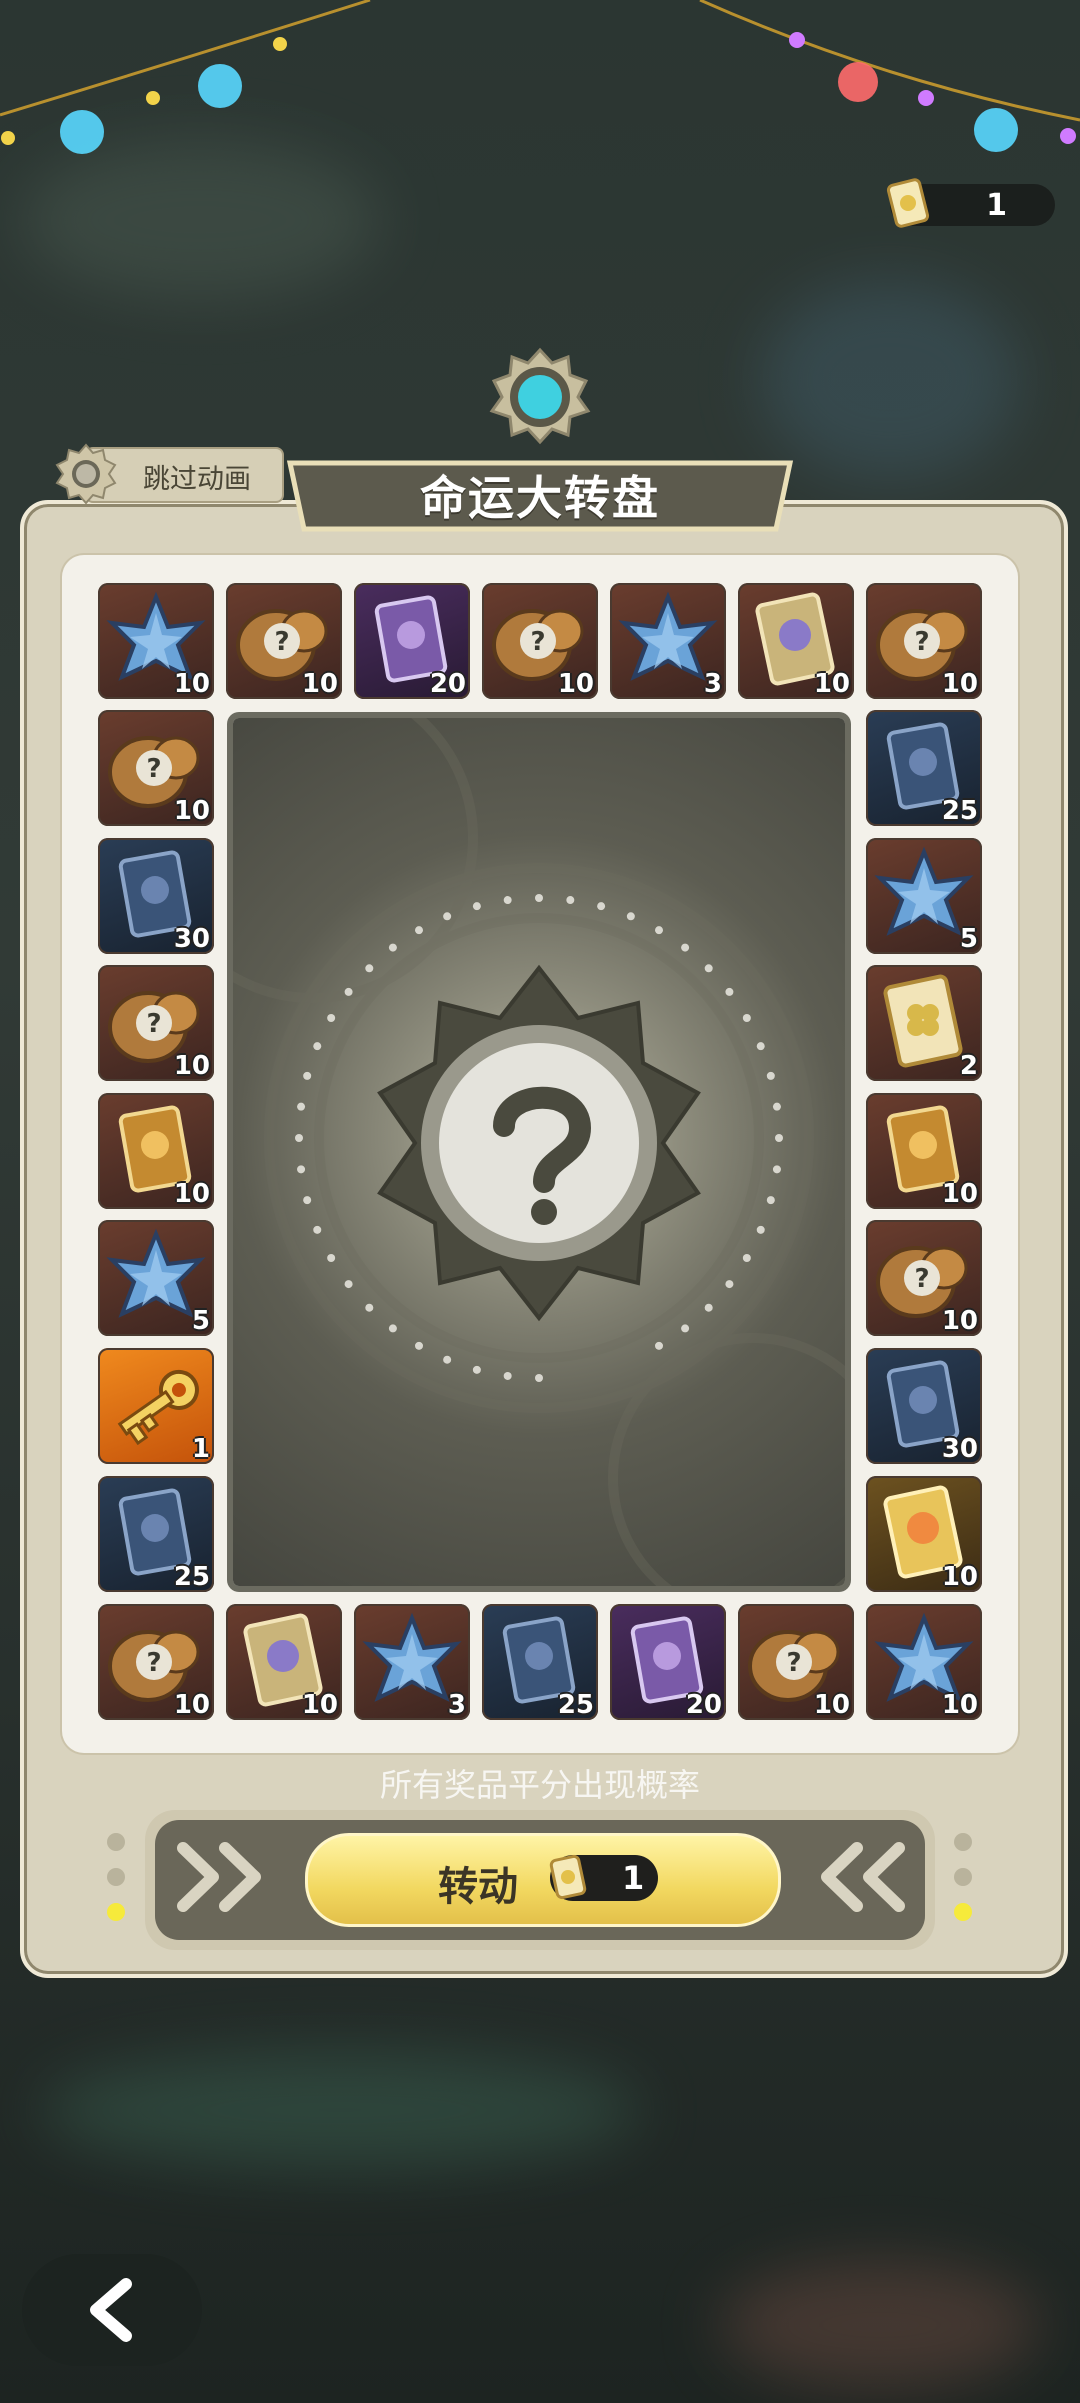  Describe the element at coordinates (603, 1877) in the screenshot. I see `spin-cost-badge: 1` at that location.